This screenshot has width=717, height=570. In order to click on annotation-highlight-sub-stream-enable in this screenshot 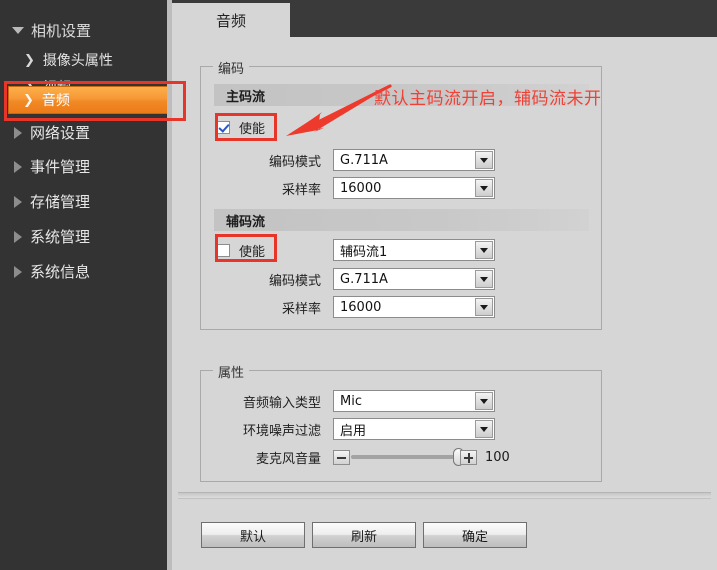, I will do `click(246, 248)`.